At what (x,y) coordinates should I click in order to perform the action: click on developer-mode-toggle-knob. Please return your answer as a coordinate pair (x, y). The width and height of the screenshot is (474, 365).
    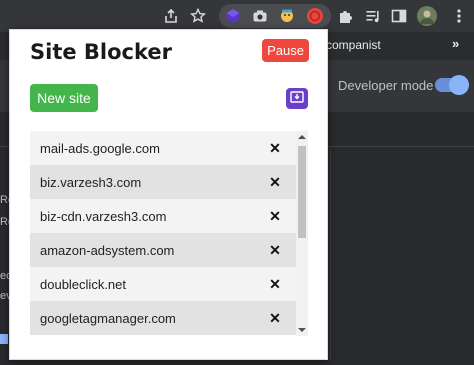
    Looking at the image, I should click on (459, 85).